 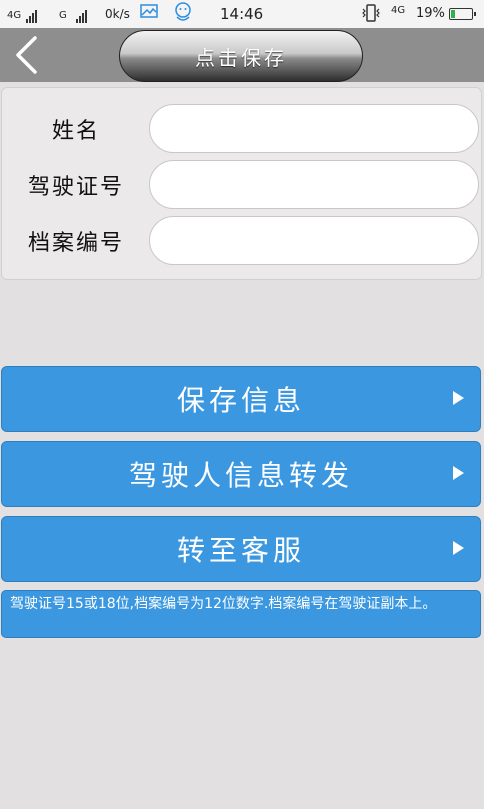 I want to click on network-type-label-3: 4G, so click(x=398, y=10).